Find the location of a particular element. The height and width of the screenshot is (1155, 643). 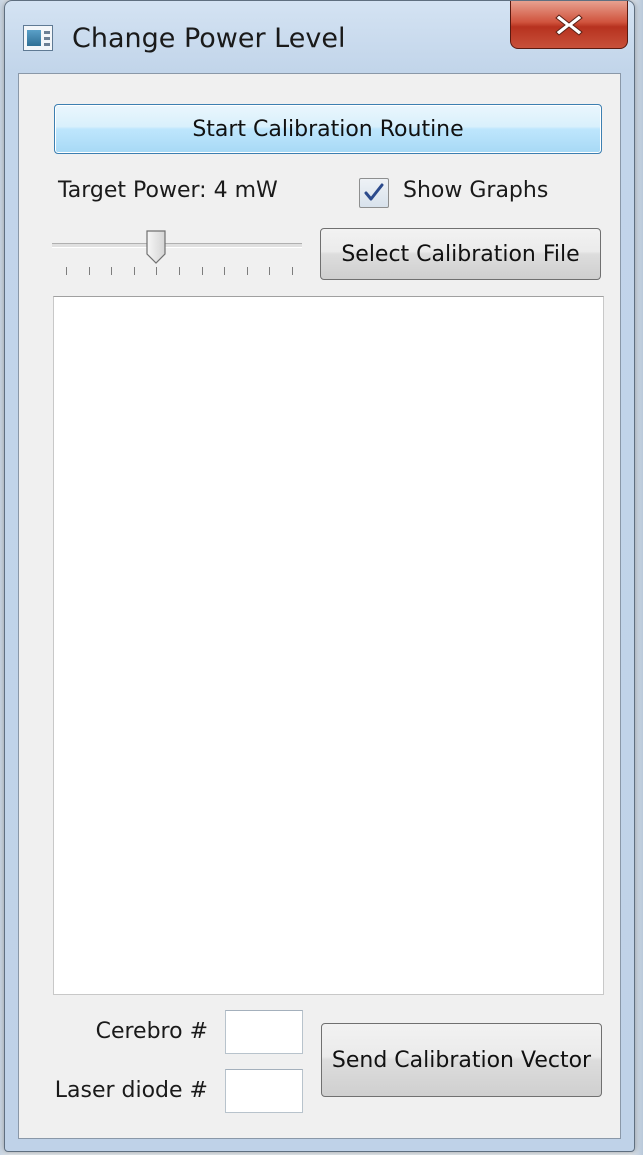

slider-track is located at coordinates (177, 245).